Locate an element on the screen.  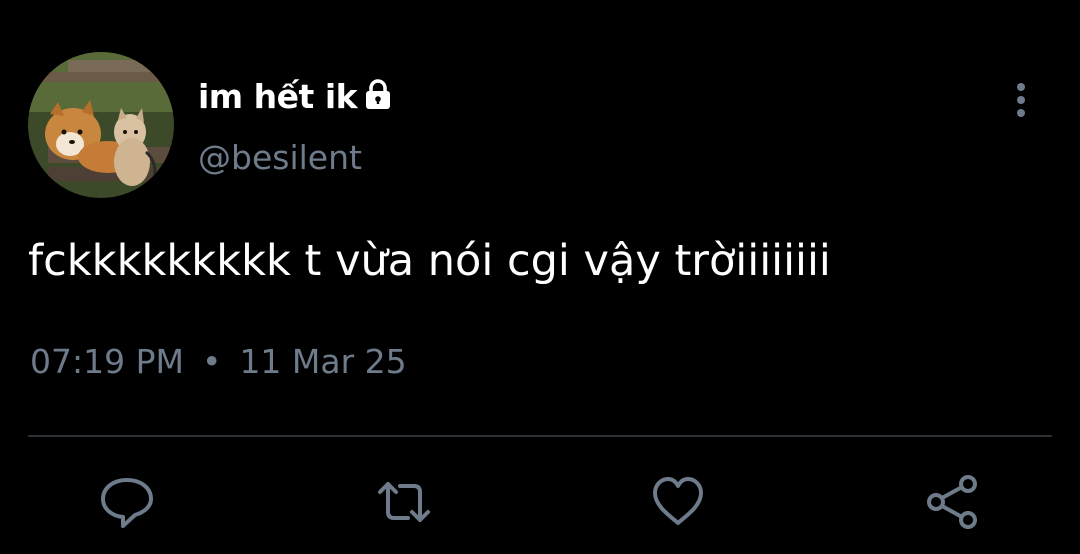
like-button is located at coordinates (678, 502).